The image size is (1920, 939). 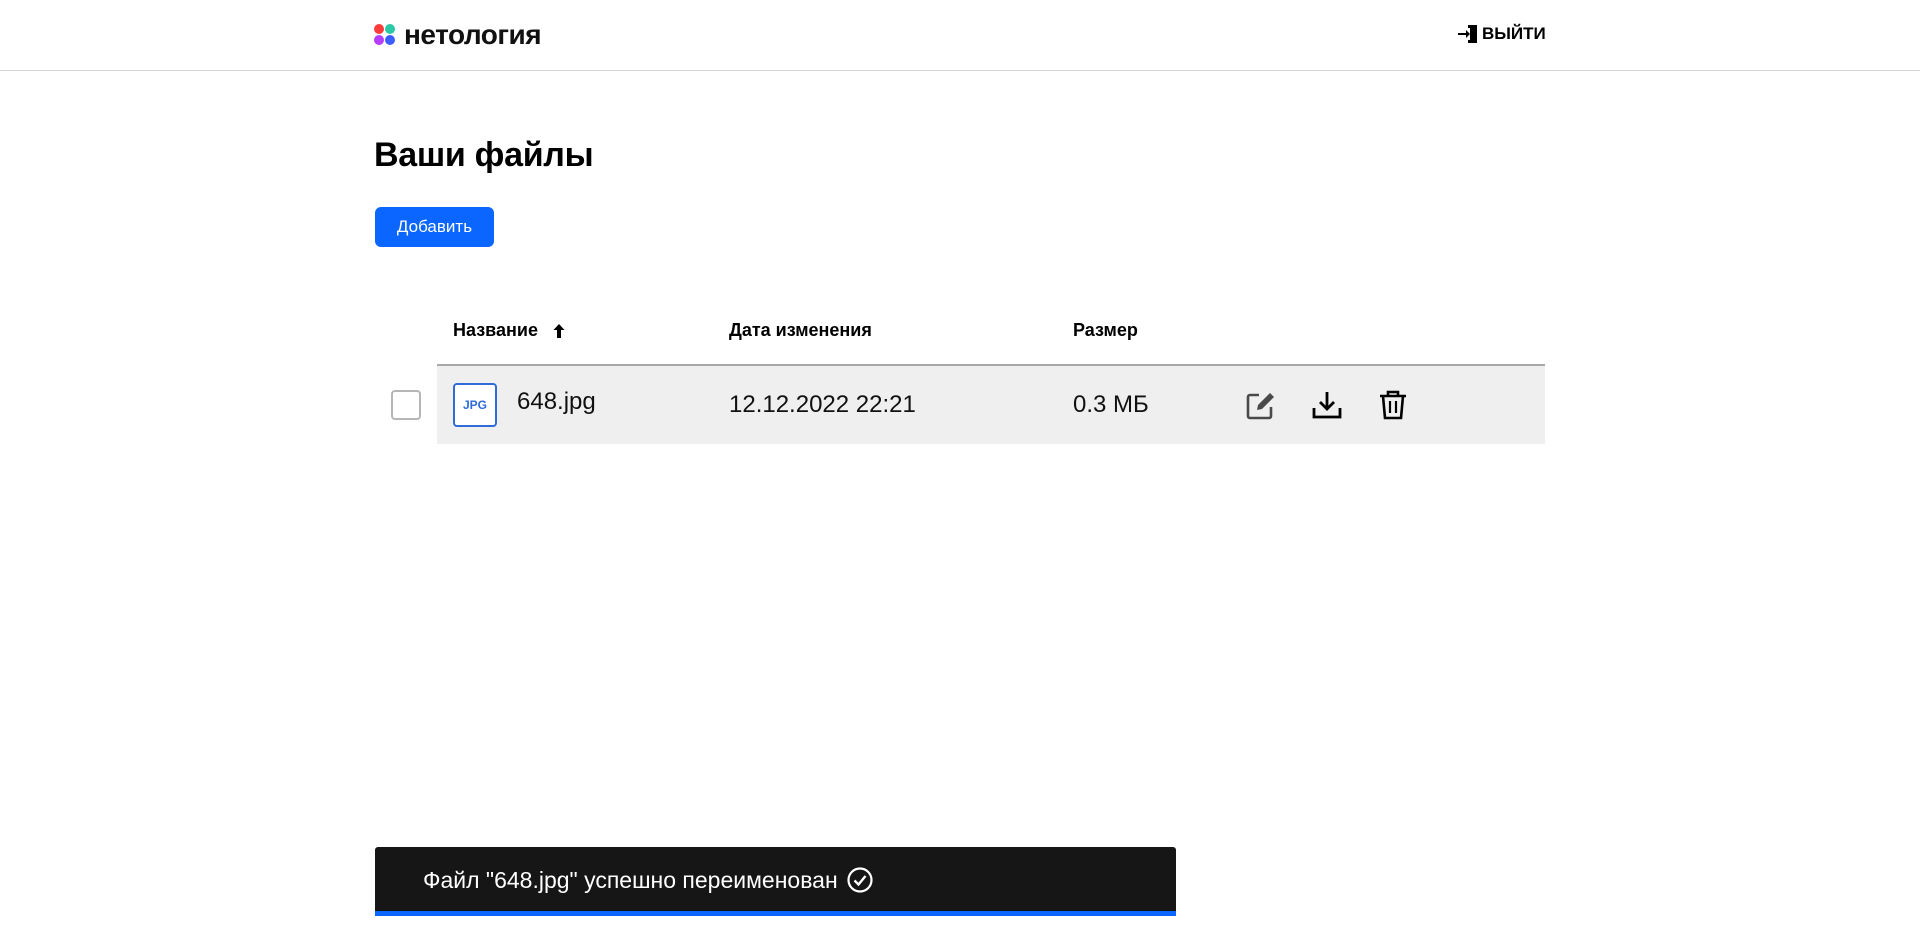 I want to click on toast-progress-bar, so click(x=775, y=913).